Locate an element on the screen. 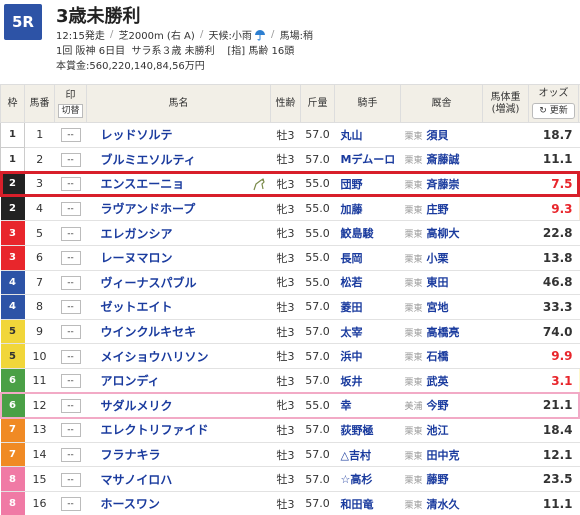 Image resolution: width=580 pixels, height=515 pixels. trainer-link: 田中克 is located at coordinates (443, 455).